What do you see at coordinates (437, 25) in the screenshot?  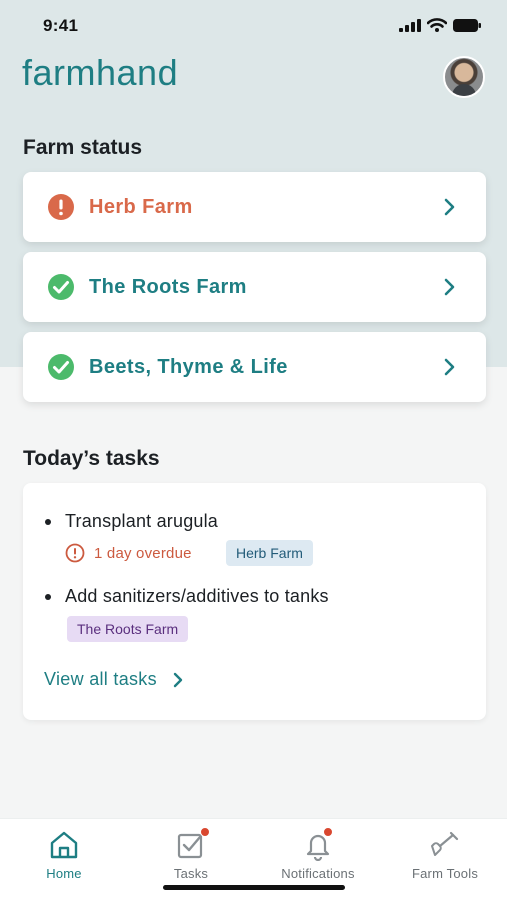 I see `wifi-icon` at bounding box center [437, 25].